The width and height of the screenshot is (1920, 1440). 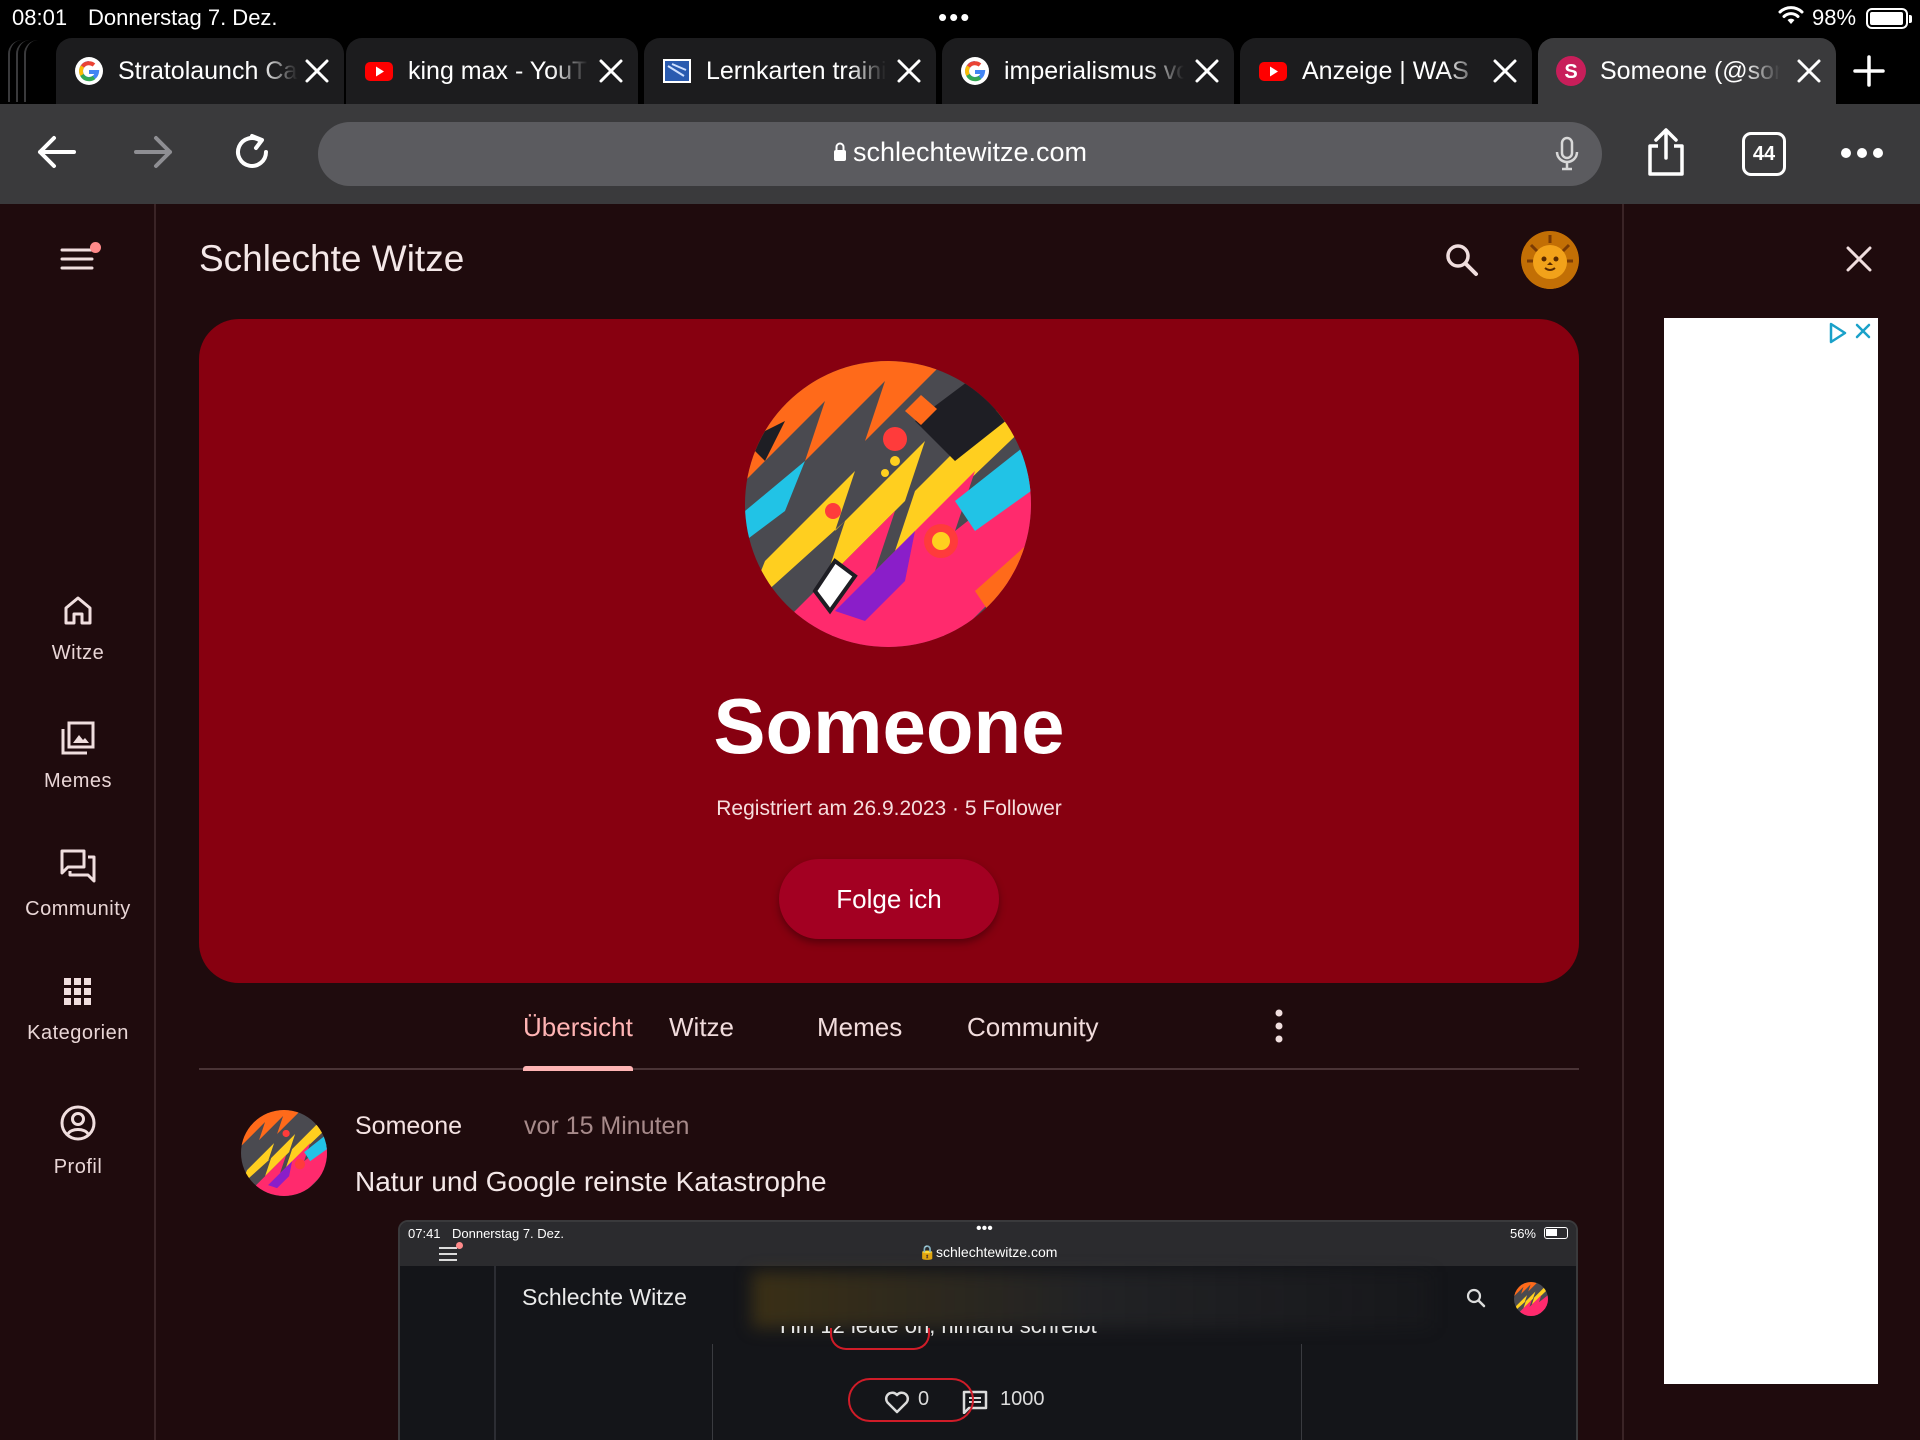 I want to click on post-timestamp: vor 15 Minuten, so click(x=607, y=1126).